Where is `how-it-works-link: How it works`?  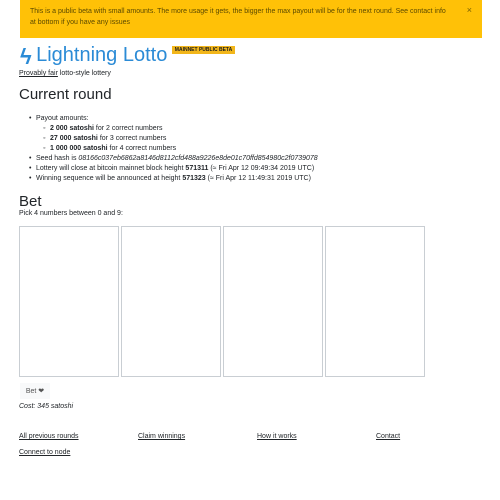 how-it-works-link: How it works is located at coordinates (277, 436).